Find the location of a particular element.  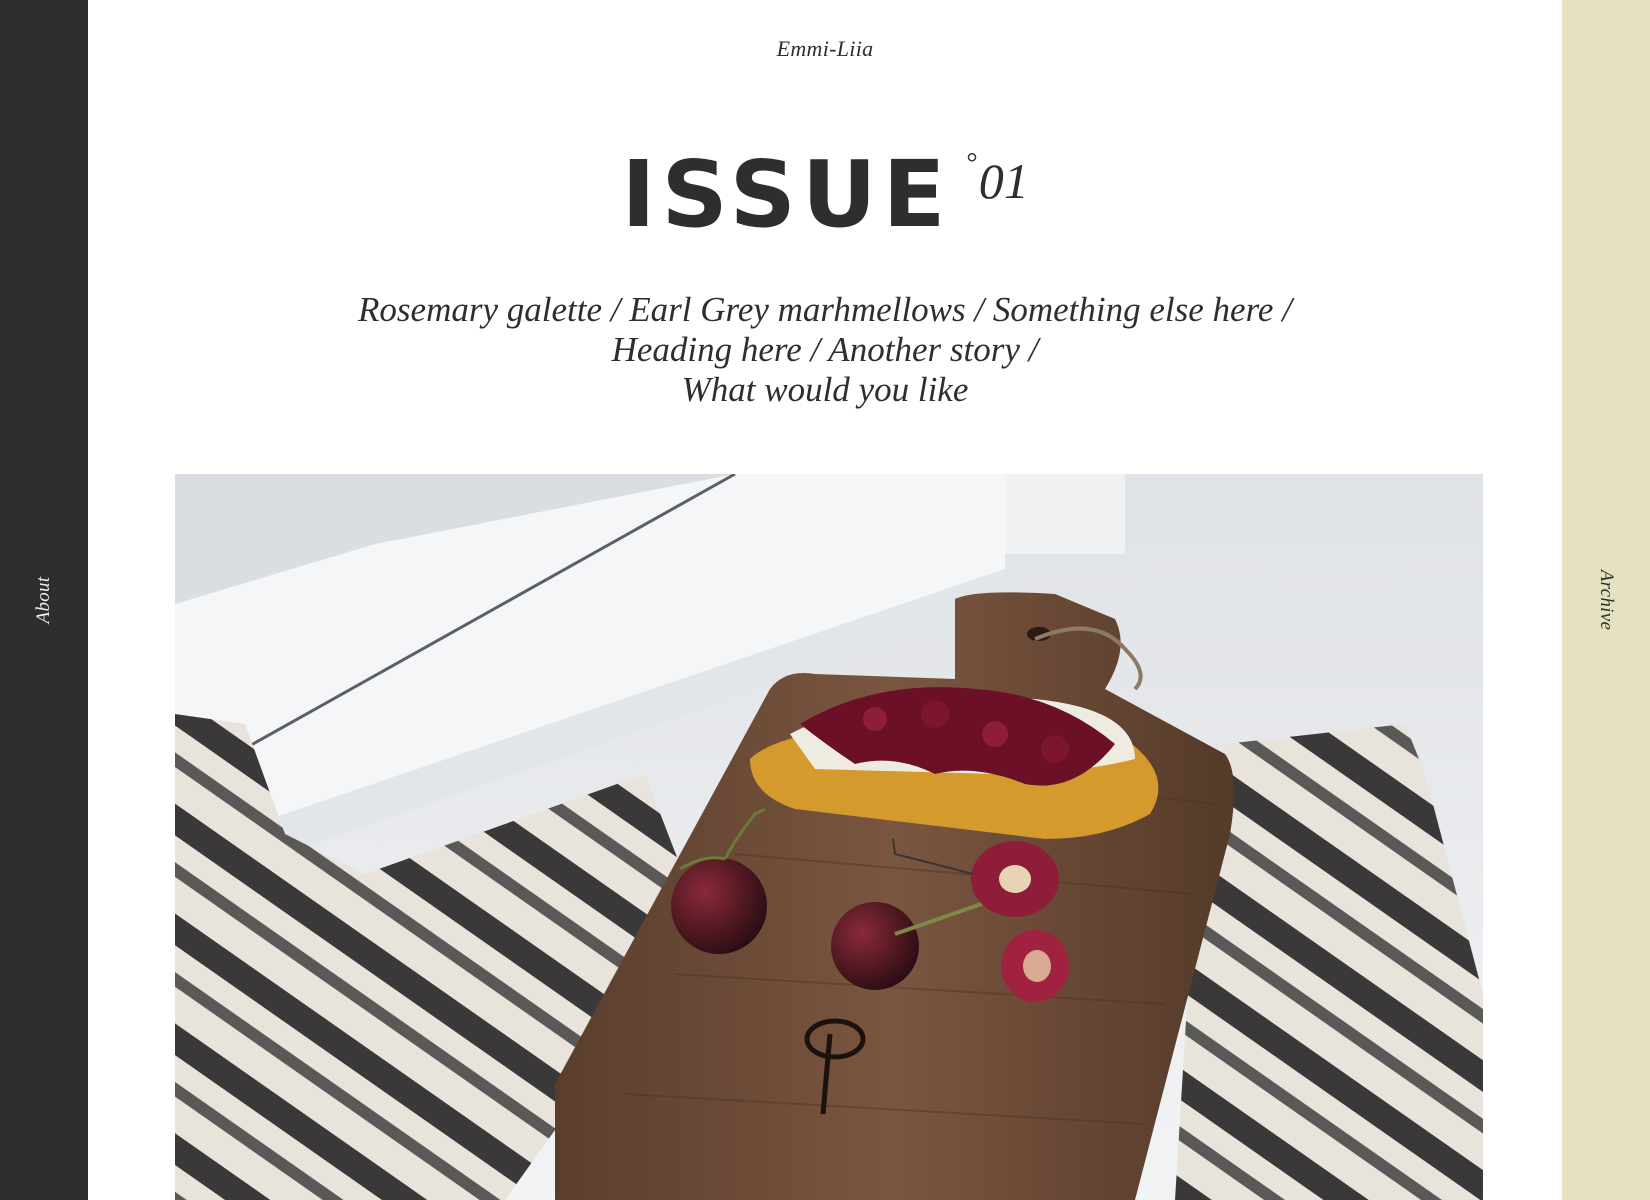

story-line-3: What would you like is located at coordinates (825, 390).